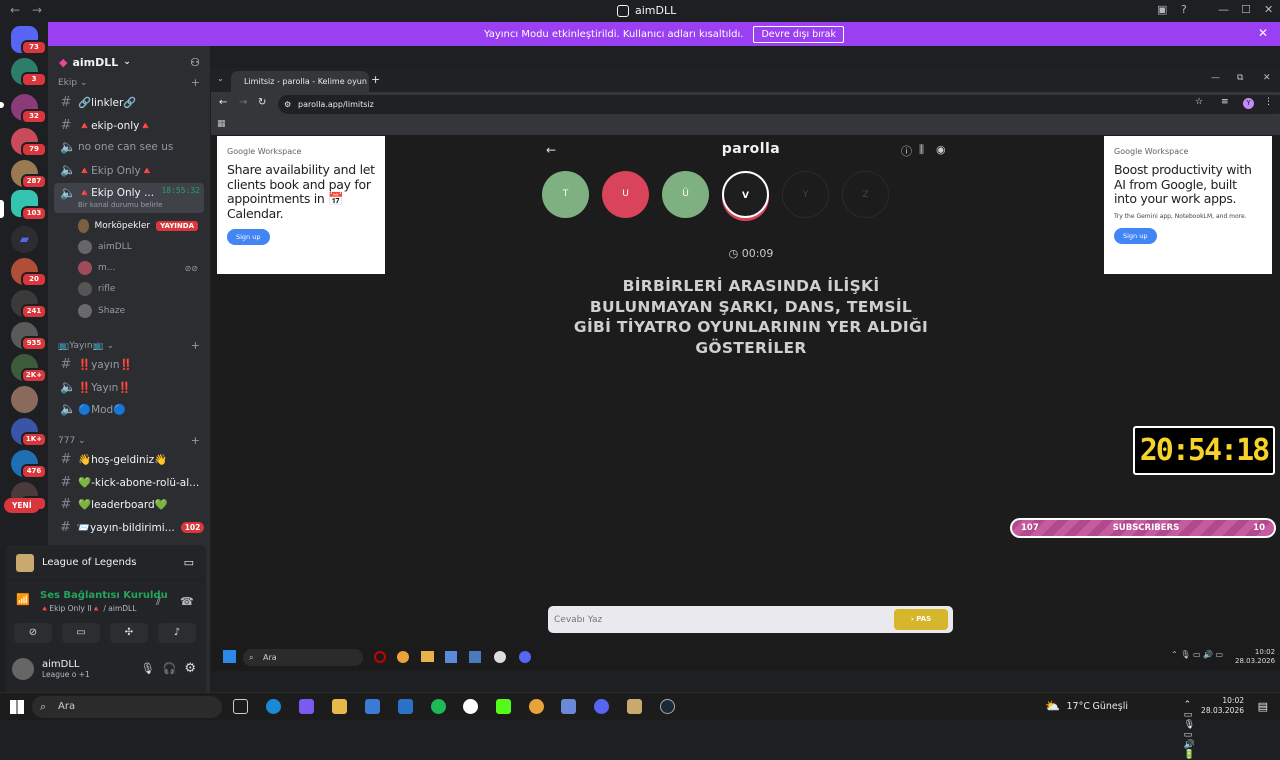 The image size is (1280, 760). Describe the element at coordinates (667, 706) in the screenshot. I see `steam-icon` at that location.